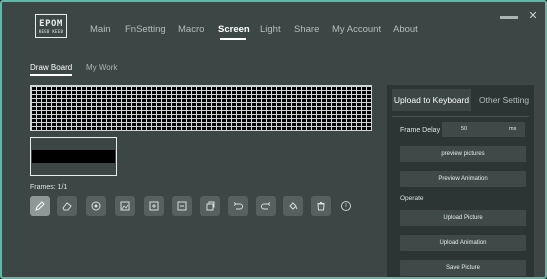 This screenshot has width=547, height=279. I want to click on frame-delay-input: 50 ms, so click(483, 129).